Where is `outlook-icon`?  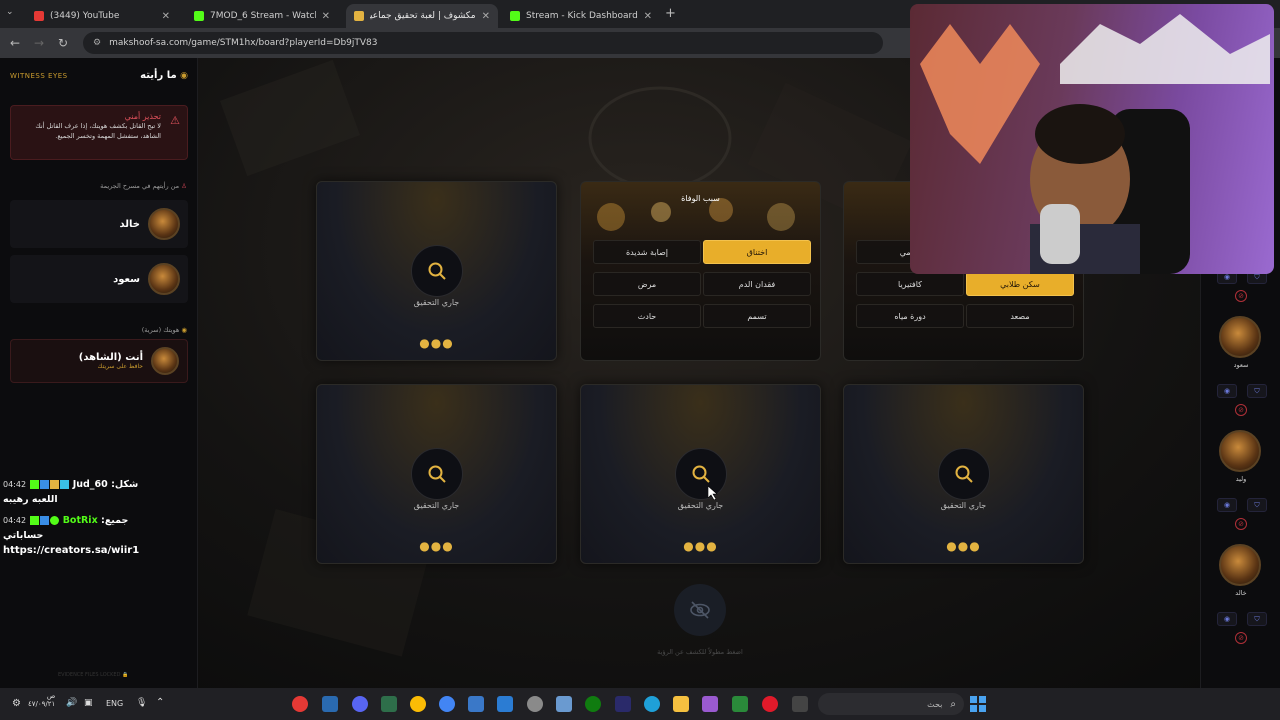 outlook-icon is located at coordinates (505, 704).